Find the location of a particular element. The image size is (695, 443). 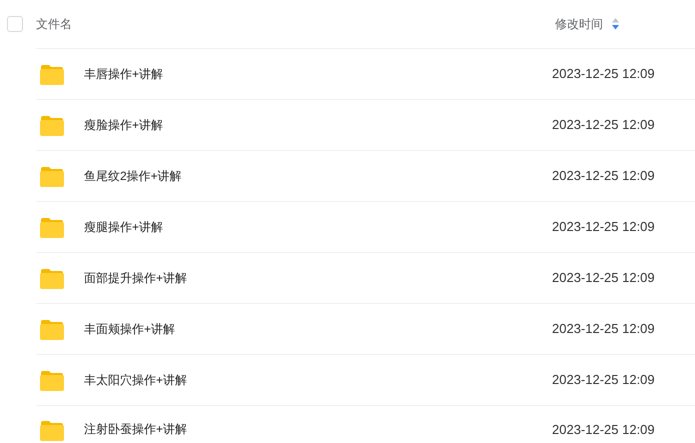

file-name: 注射卧蚕操作+讲解 is located at coordinates (318, 429).